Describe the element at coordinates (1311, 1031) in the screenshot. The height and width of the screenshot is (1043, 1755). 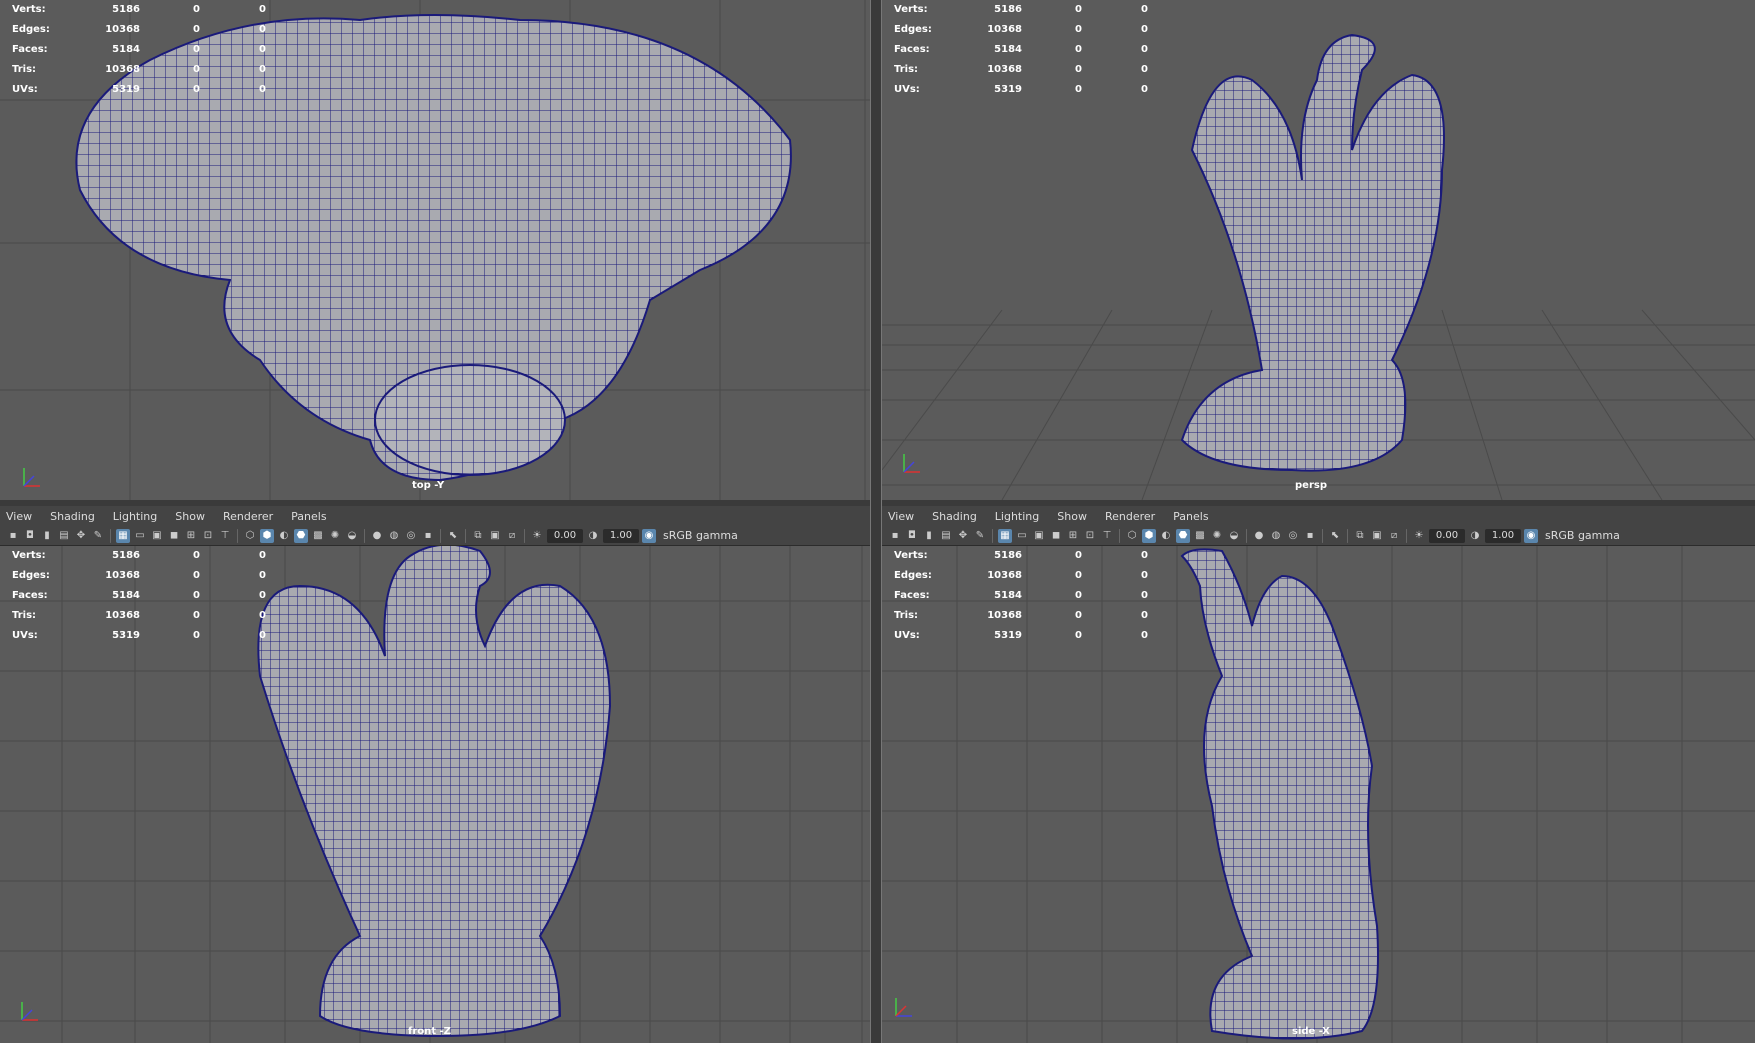
I see `camera-label: side -X` at that location.